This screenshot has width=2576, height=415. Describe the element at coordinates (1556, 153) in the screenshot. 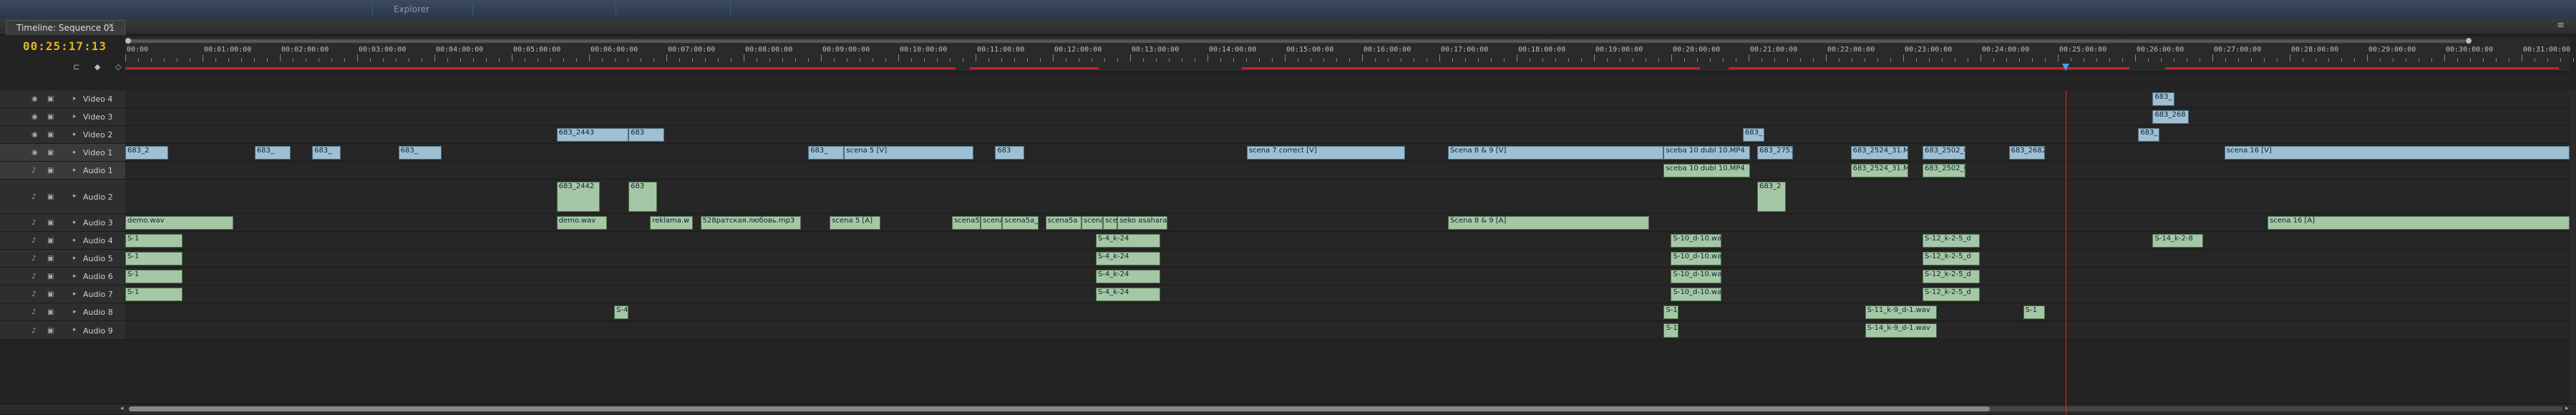

I see `timeline-clip: Scena 8 & 9 [V]` at that location.